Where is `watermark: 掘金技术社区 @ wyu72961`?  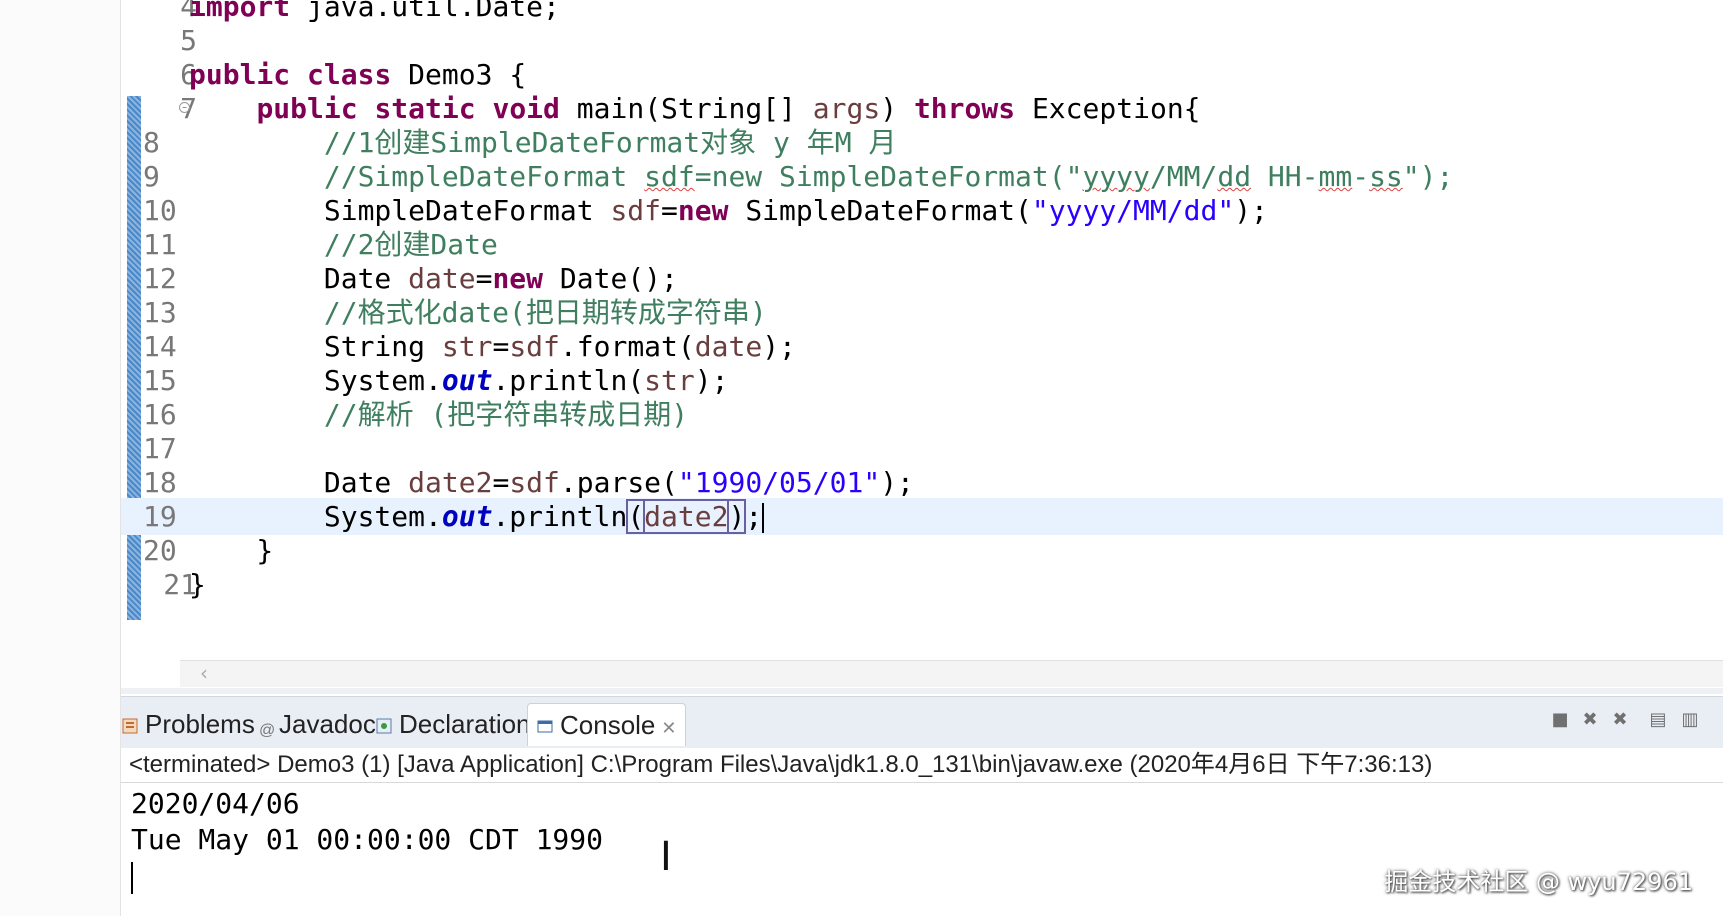 watermark: 掘金技术社区 @ wyu72961 is located at coordinates (1538, 882).